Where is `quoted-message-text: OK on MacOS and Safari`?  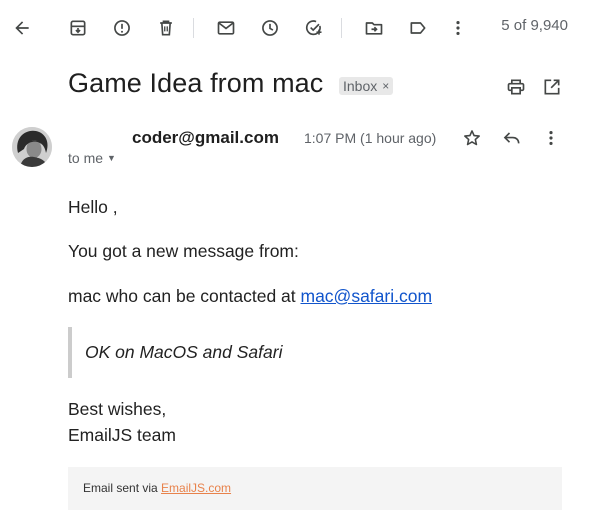
quoted-message-text: OK on MacOS and Safari is located at coordinates (184, 352).